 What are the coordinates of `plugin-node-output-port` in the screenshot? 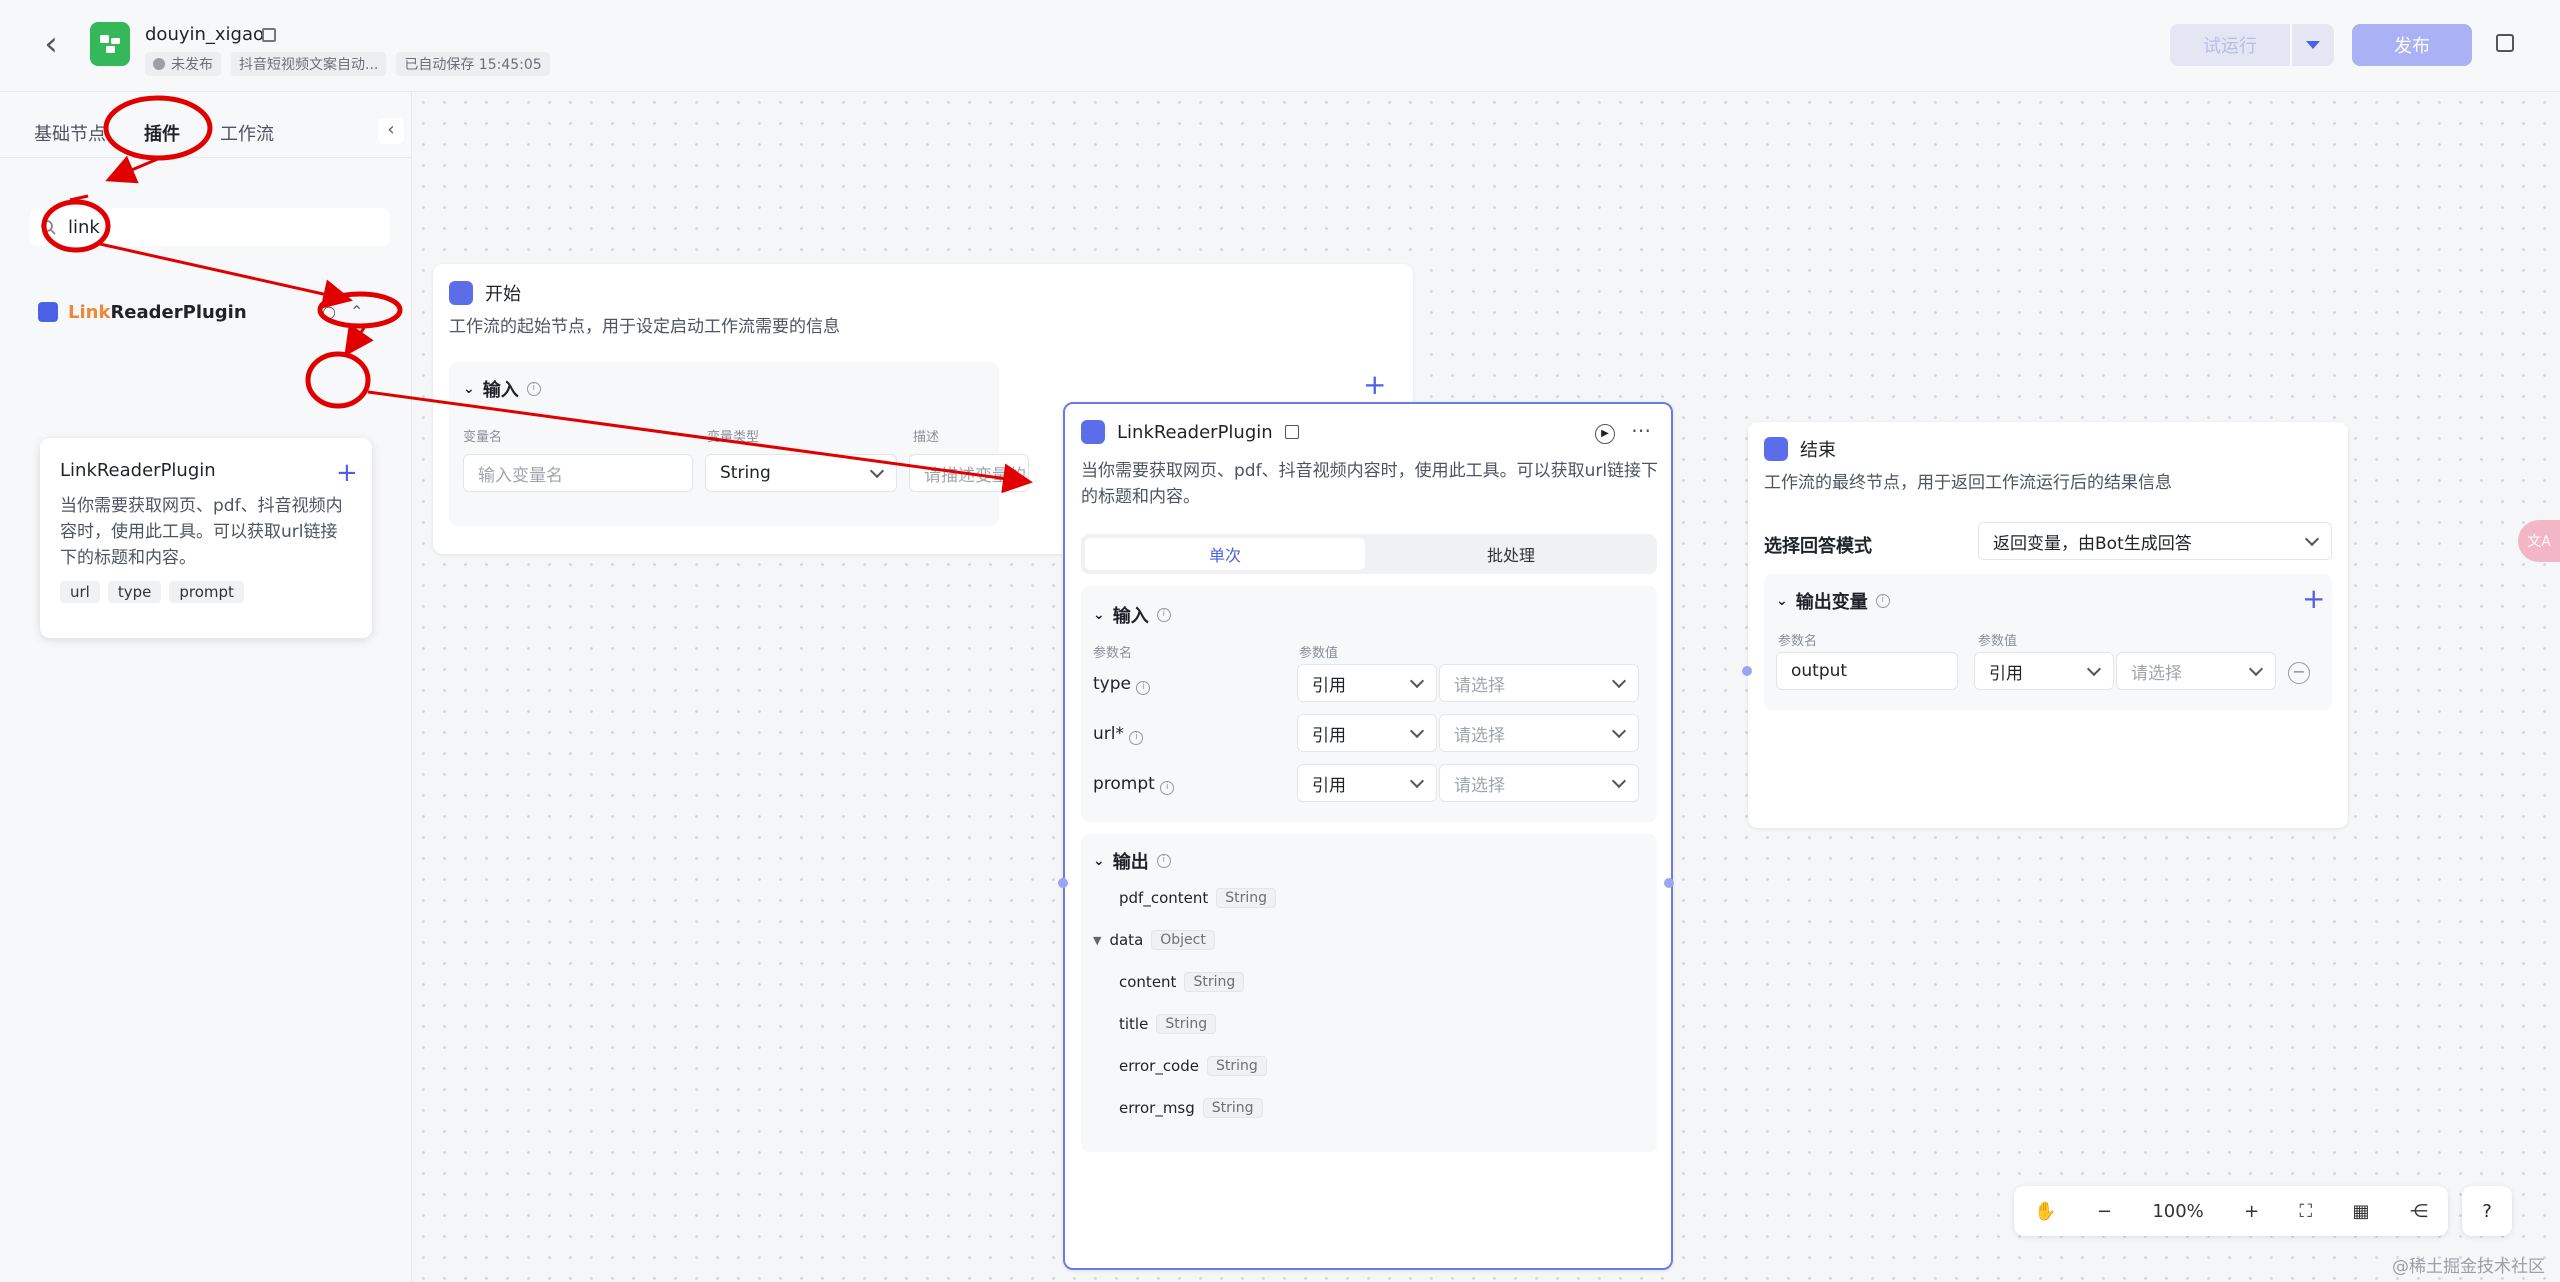 It's located at (1669, 883).